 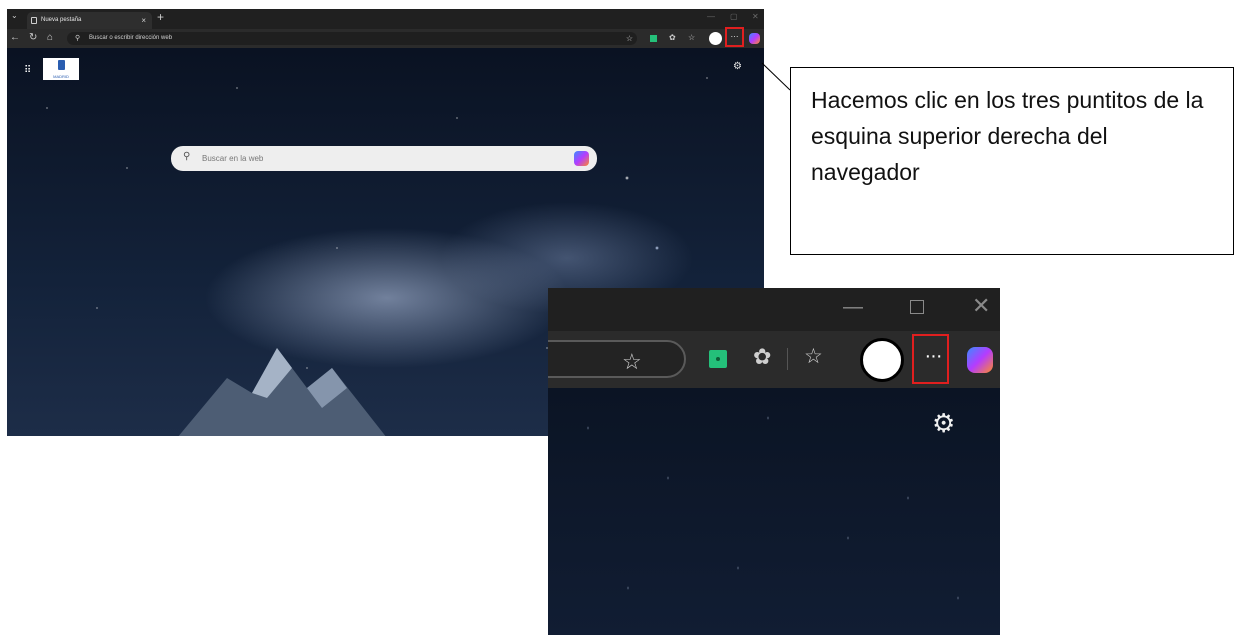 What do you see at coordinates (980, 360) in the screenshot?
I see `copilot-icon` at bounding box center [980, 360].